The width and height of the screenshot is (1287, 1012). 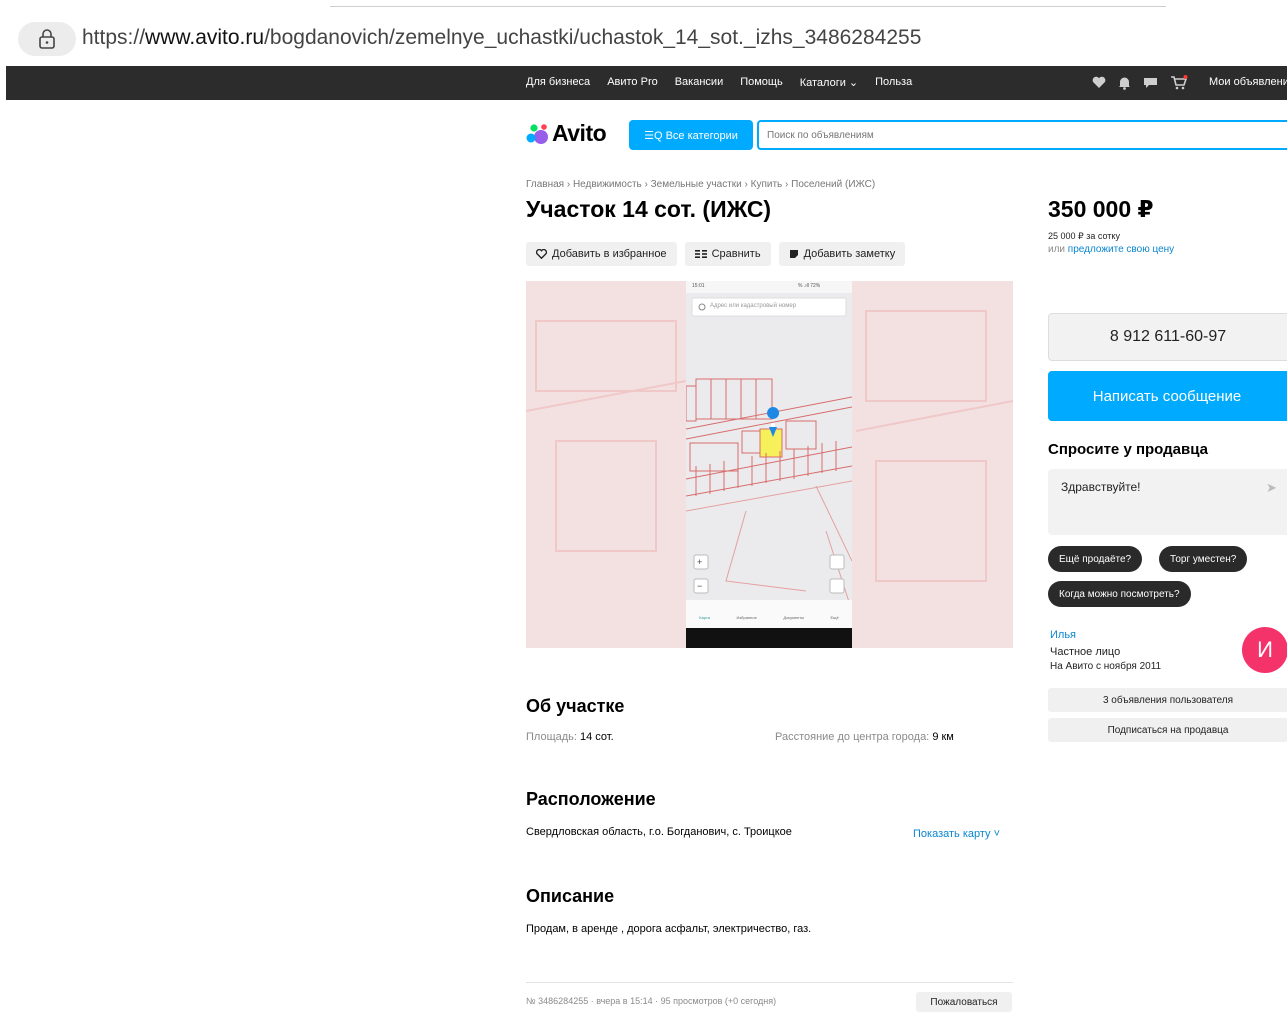 I want to click on ask-seller-heading: Спросите у продавца, so click(x=1128, y=449).